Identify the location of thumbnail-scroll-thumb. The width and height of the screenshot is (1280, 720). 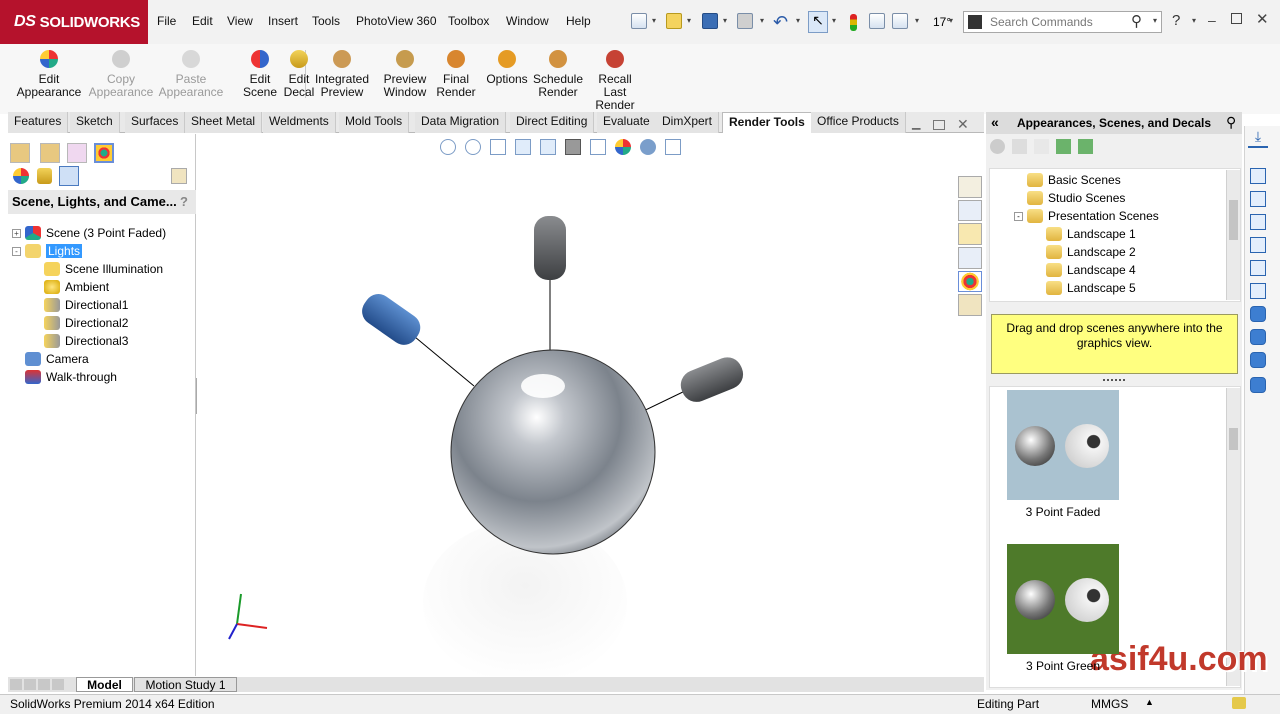
(1233, 439).